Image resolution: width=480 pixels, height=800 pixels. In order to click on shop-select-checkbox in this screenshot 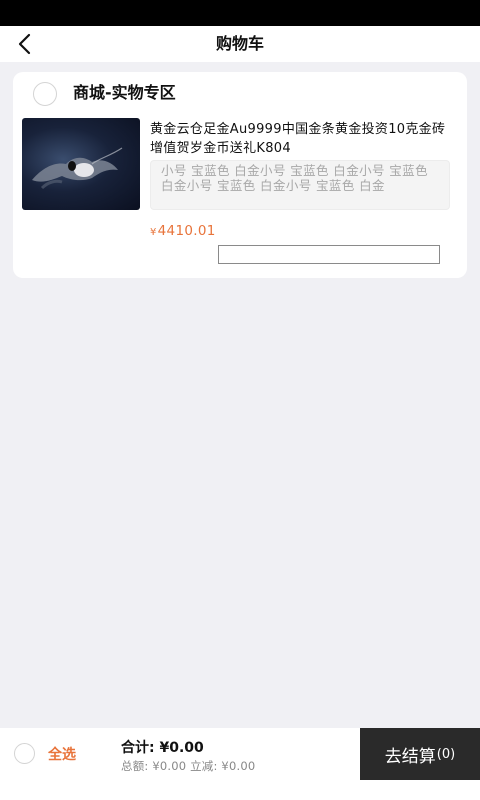, I will do `click(45, 94)`.